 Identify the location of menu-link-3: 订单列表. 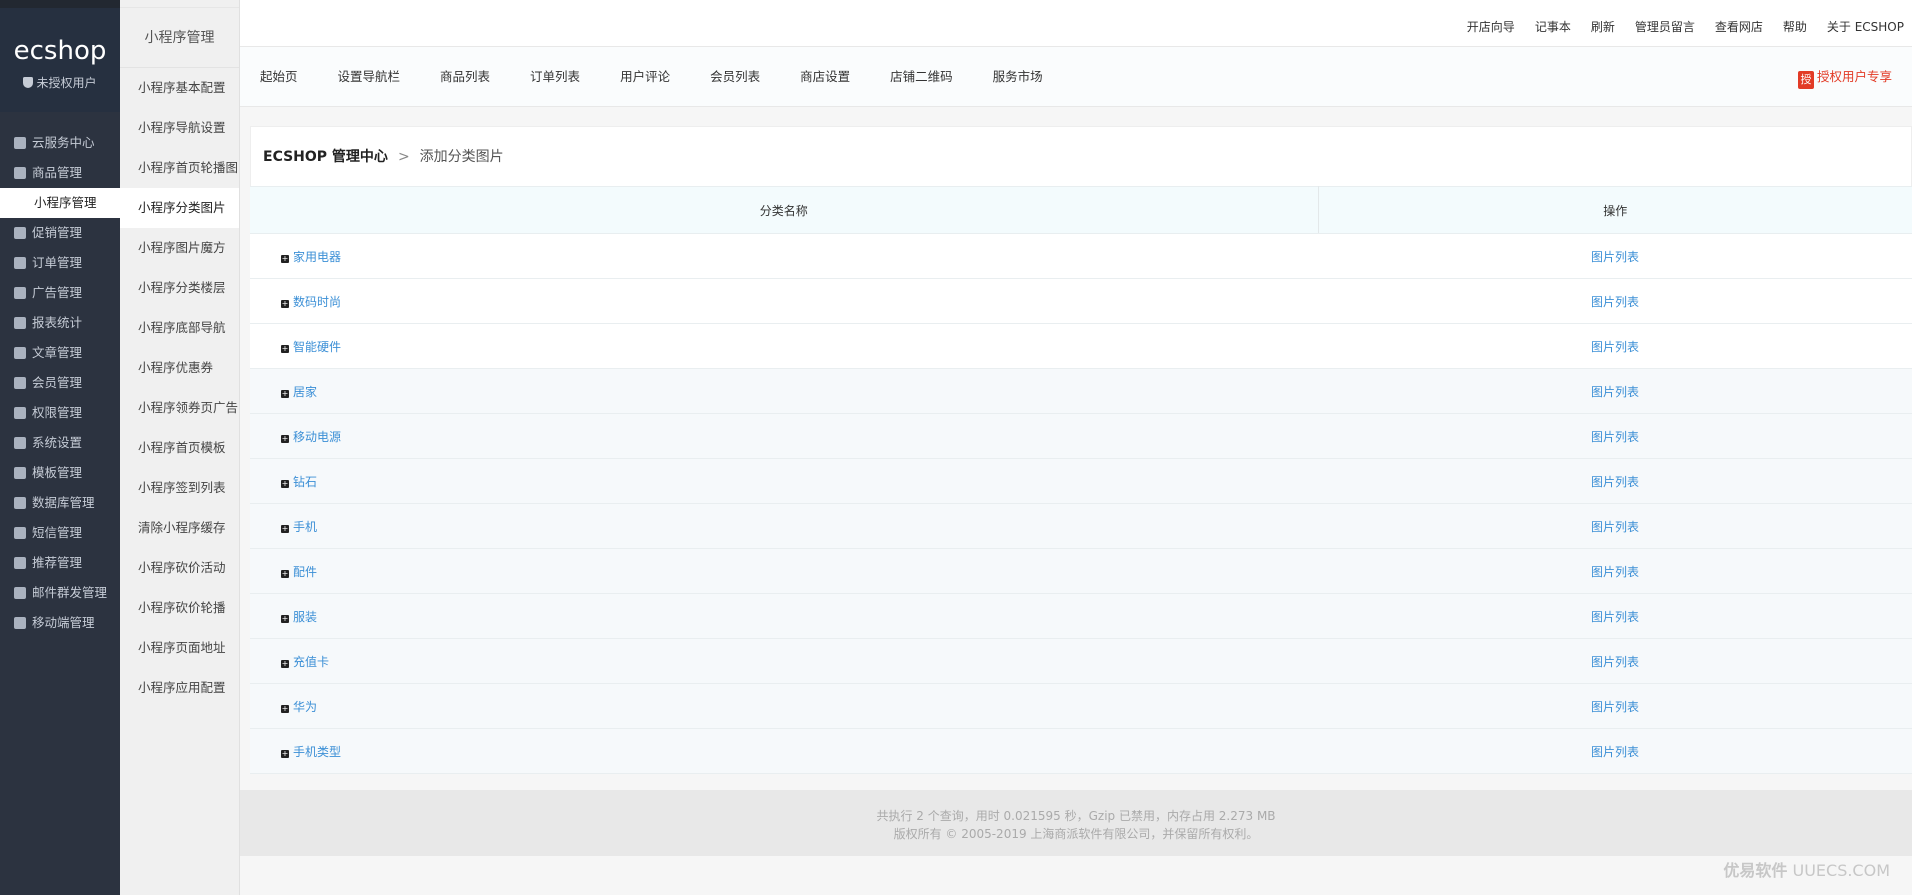
(555, 77).